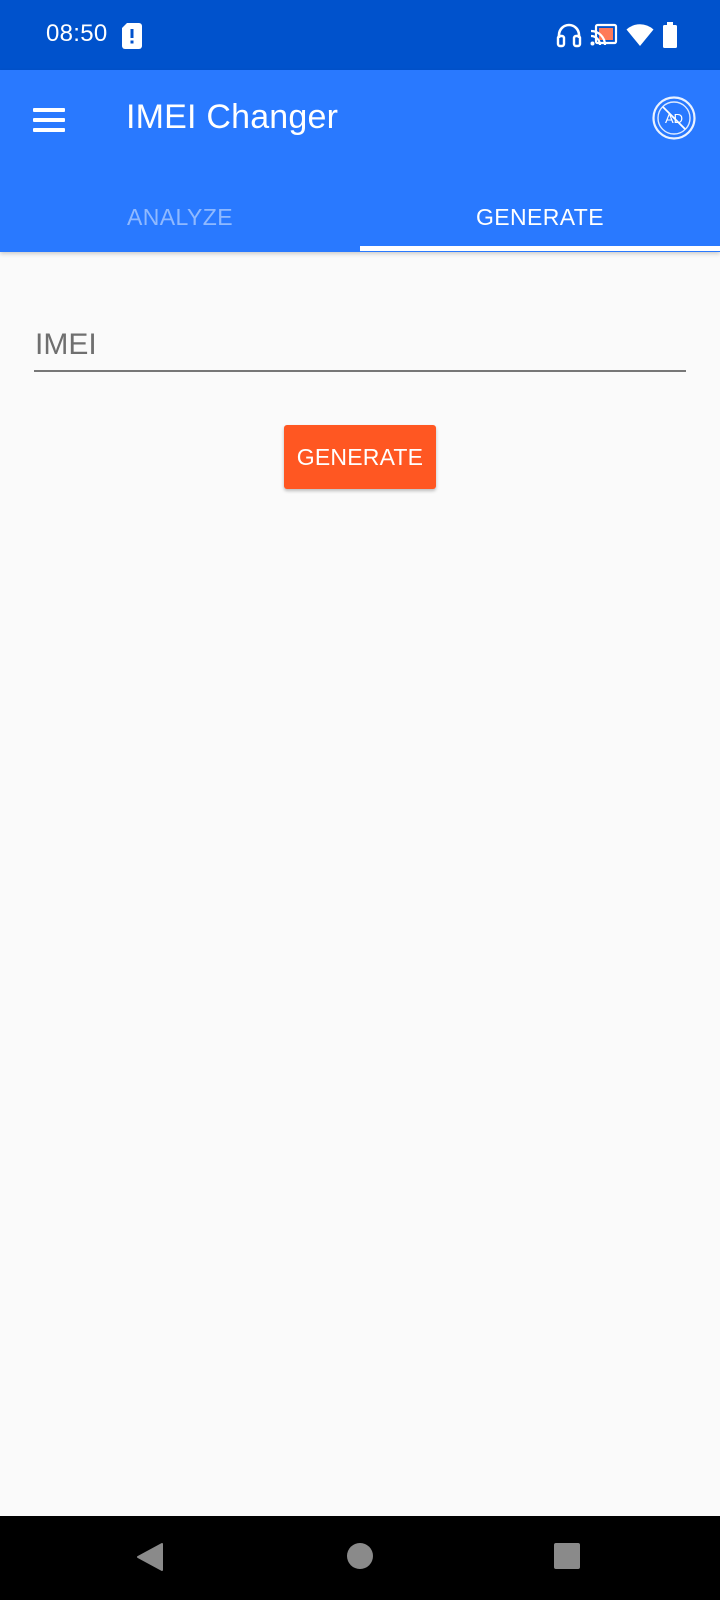 The height and width of the screenshot is (1600, 720). I want to click on tab-analyze: ANALYZE, so click(180, 217).